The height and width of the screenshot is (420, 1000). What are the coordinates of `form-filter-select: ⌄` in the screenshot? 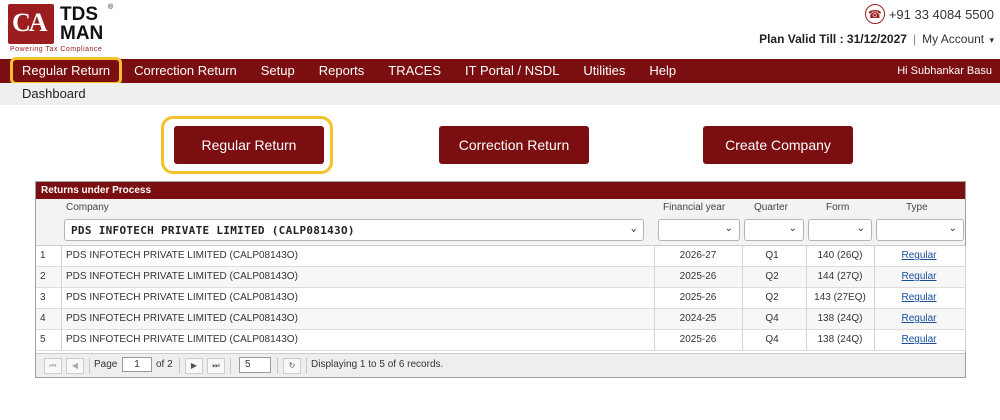 It's located at (840, 230).